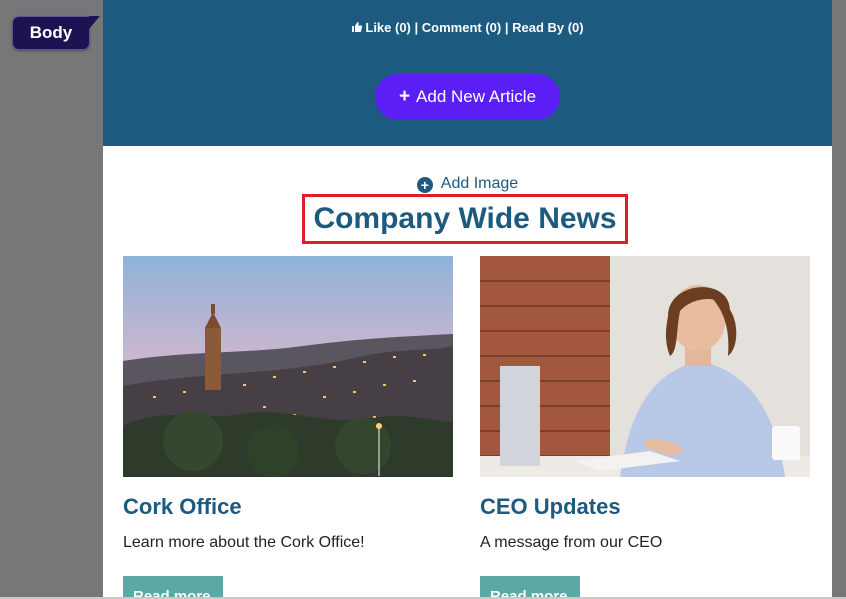 The image size is (846, 599). I want to click on card-title: CEO Updates, so click(550, 507).